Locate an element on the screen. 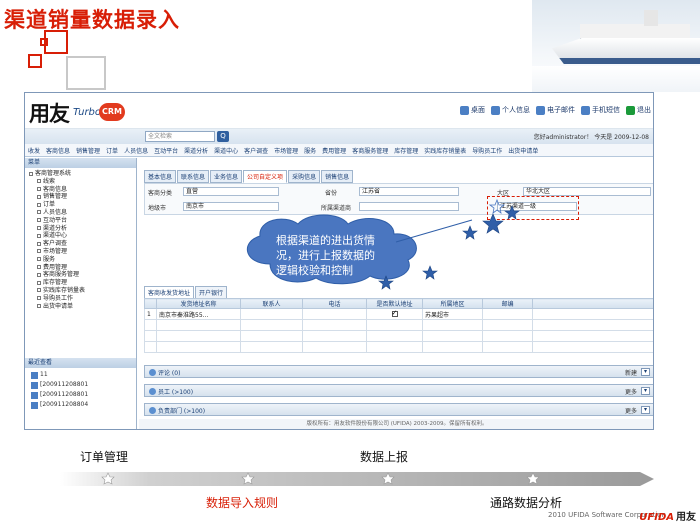 This screenshot has height=527, width=700. menu-item: 导购员工作 is located at coordinates (487, 150).